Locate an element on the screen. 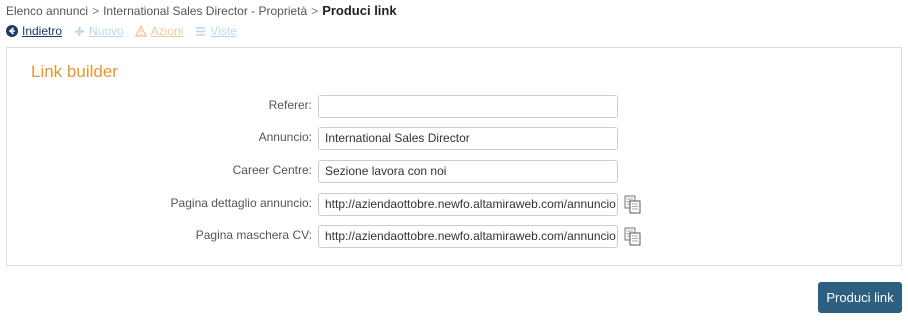  back-button: Indietro is located at coordinates (34, 31).